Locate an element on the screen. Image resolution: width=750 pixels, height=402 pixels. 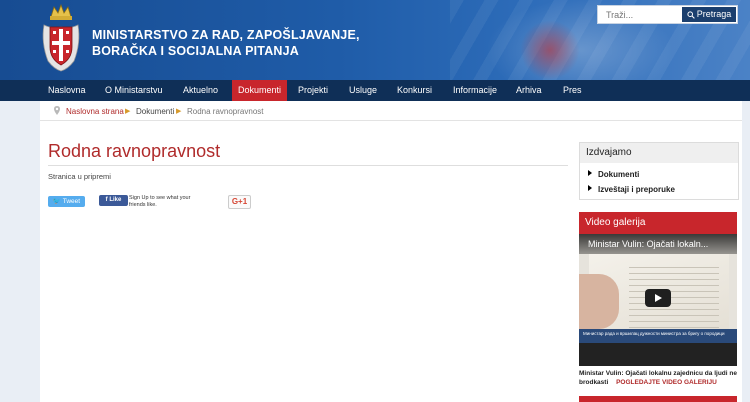
sidebar-link-izvestaji: Izveštaji i preporuke is located at coordinates (631, 189).